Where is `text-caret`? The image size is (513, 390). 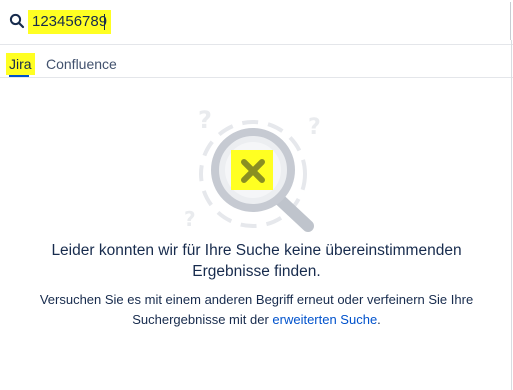
text-caret is located at coordinates (104, 22).